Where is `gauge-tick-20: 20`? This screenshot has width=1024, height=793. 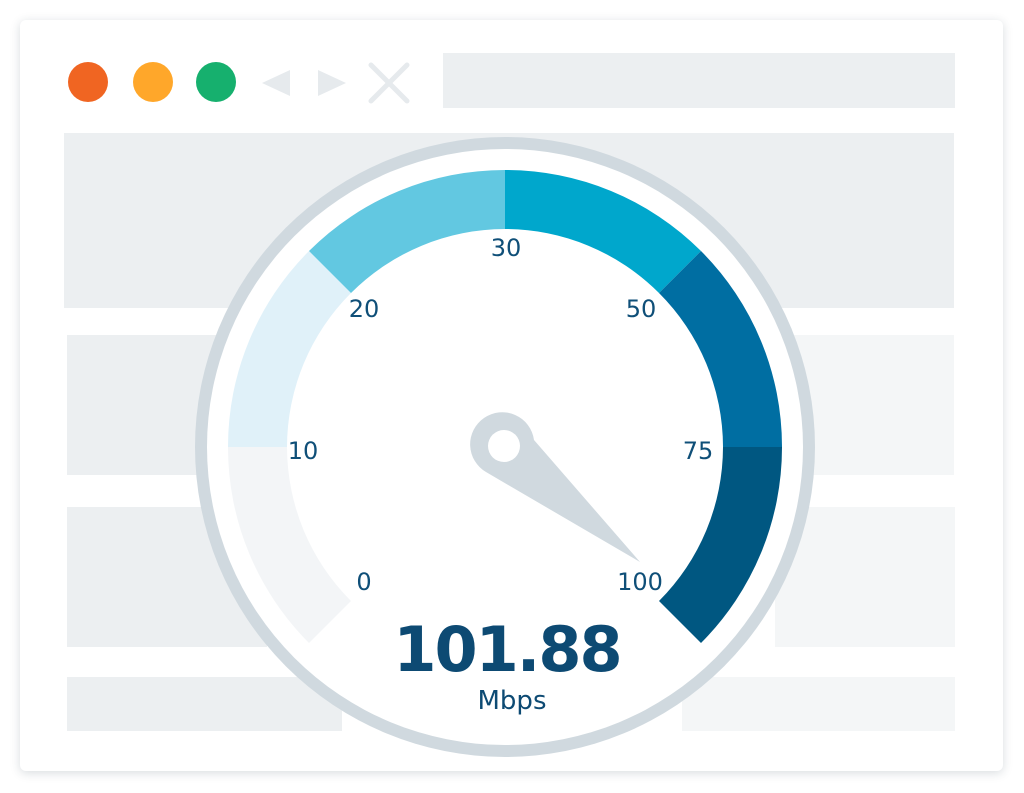
gauge-tick-20: 20 is located at coordinates (364, 309).